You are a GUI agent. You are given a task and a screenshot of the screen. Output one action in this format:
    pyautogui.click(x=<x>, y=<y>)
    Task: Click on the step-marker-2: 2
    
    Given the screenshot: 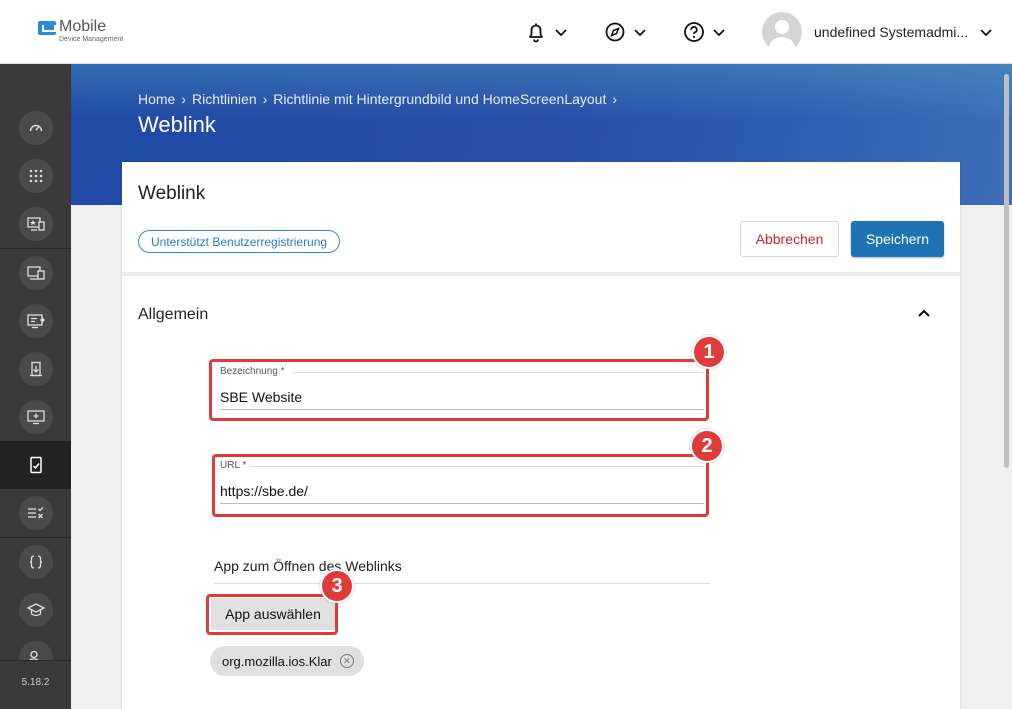 What is the action you would take?
    pyautogui.click(x=707, y=446)
    